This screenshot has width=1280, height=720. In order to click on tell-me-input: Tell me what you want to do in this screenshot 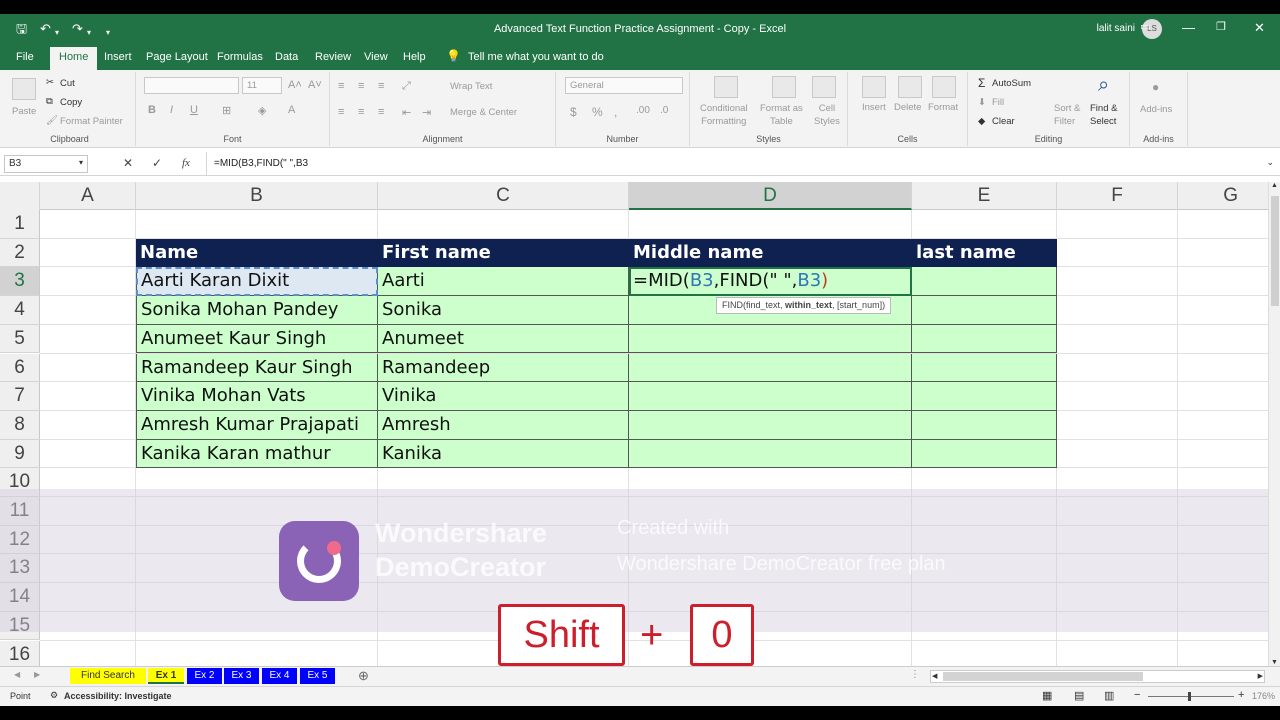, I will do `click(536, 57)`.